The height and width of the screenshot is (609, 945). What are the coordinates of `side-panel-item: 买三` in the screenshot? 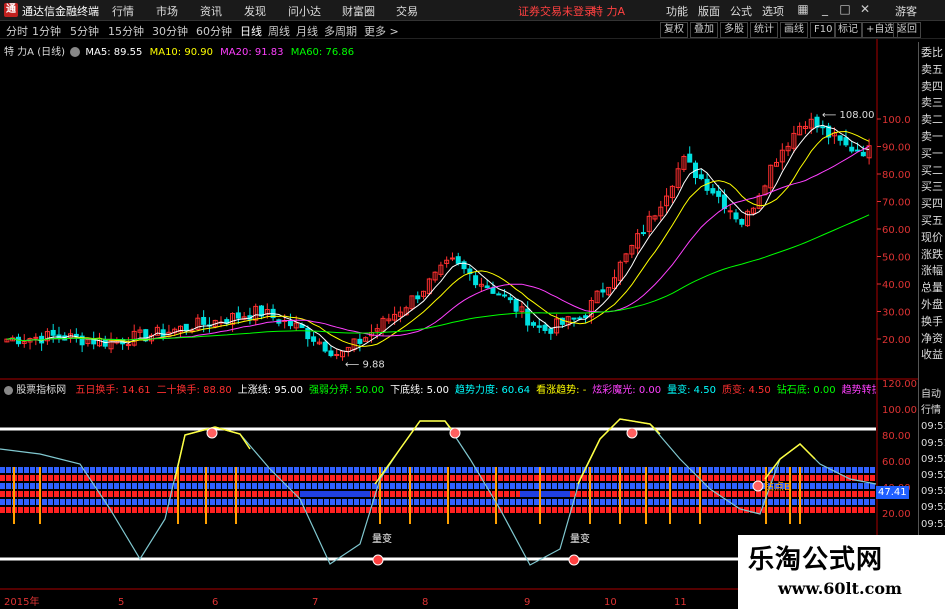 It's located at (933, 187).